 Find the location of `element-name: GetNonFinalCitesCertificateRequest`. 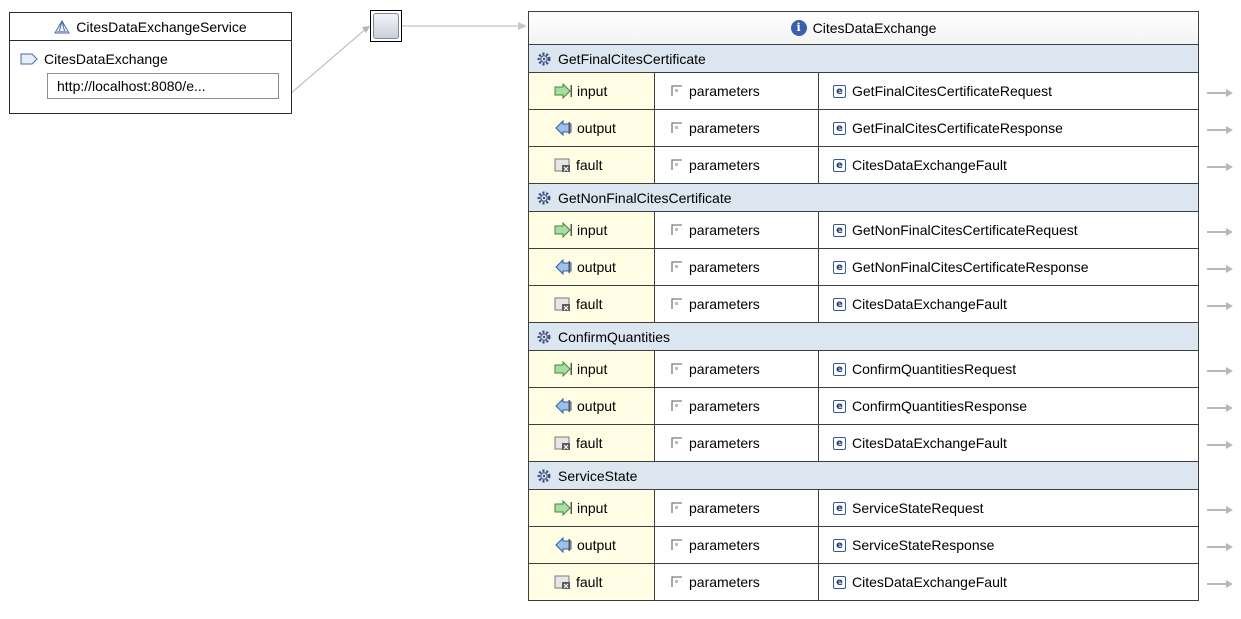

element-name: GetNonFinalCitesCertificateRequest is located at coordinates (965, 230).